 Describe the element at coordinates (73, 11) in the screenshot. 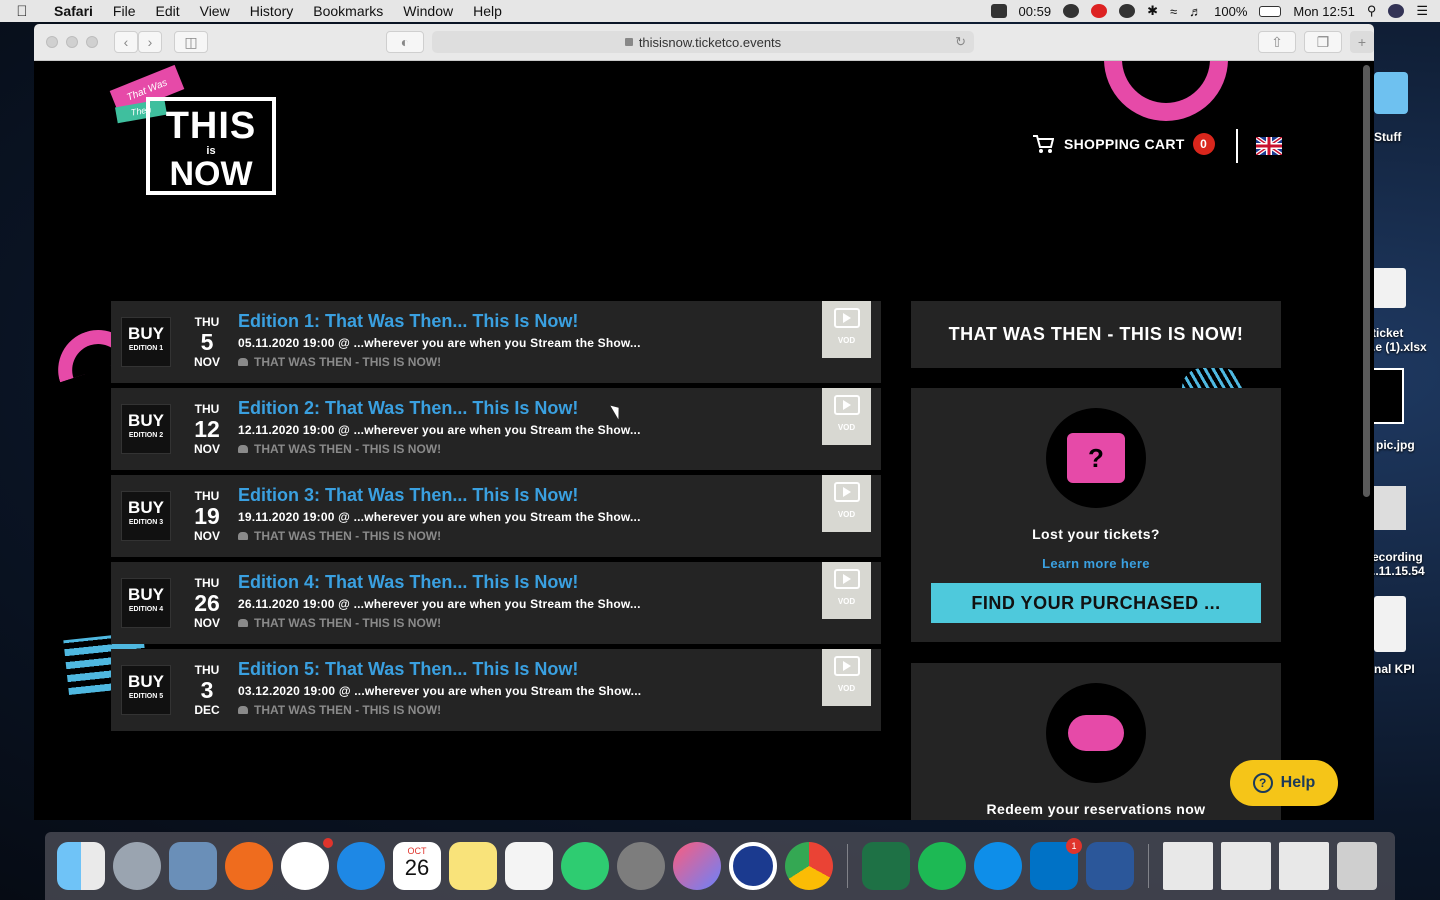

I see `menu-app-name: Safari` at that location.